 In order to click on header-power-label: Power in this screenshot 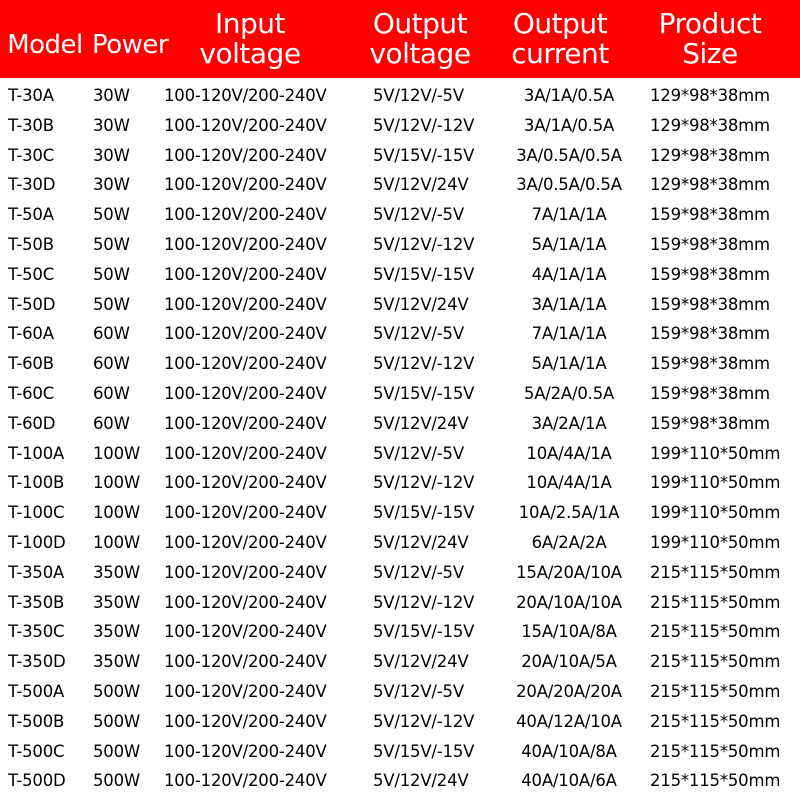, I will do `click(130, 45)`.